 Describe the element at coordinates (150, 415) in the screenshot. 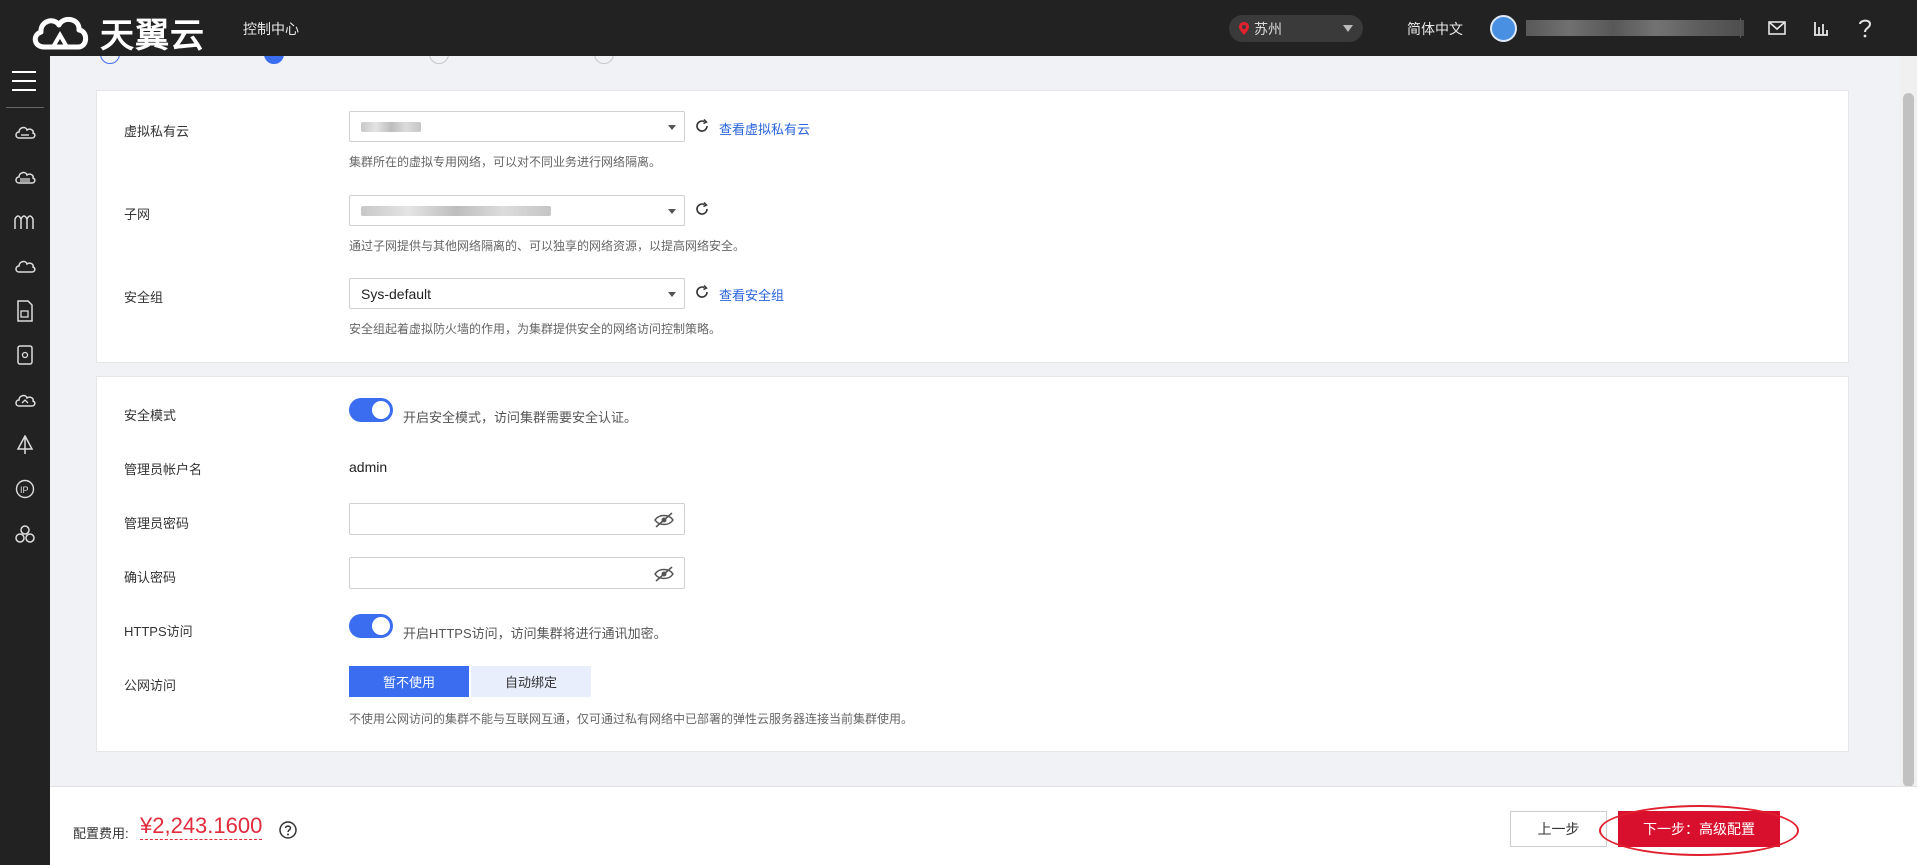

I see `security-mode-label: 安全模式` at that location.